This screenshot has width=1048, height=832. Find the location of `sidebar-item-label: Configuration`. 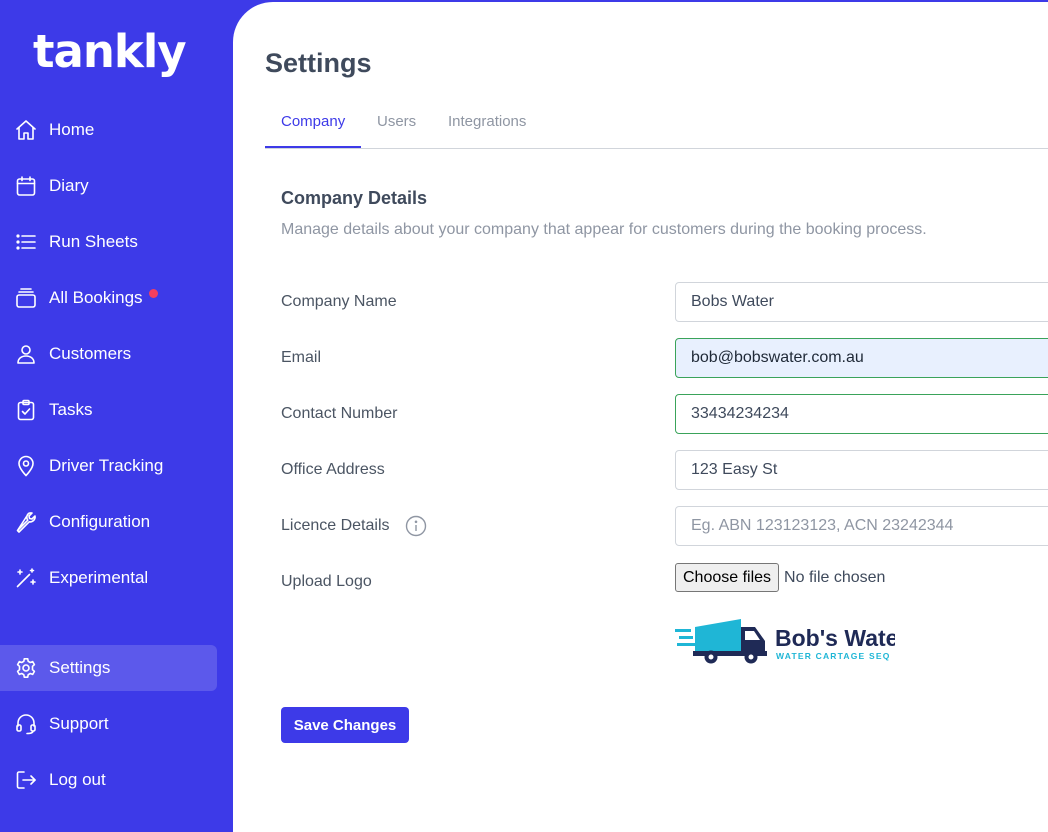

sidebar-item-label: Configuration is located at coordinates (100, 521).